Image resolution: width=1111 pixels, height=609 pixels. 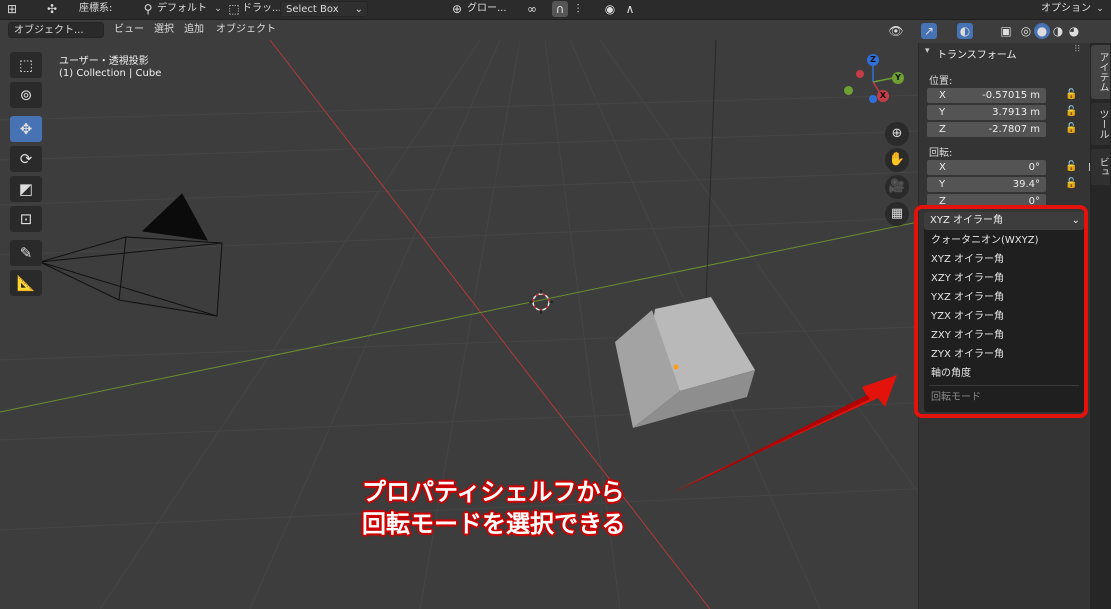 I want to click on rotation-label: 回転:, so click(x=941, y=153).